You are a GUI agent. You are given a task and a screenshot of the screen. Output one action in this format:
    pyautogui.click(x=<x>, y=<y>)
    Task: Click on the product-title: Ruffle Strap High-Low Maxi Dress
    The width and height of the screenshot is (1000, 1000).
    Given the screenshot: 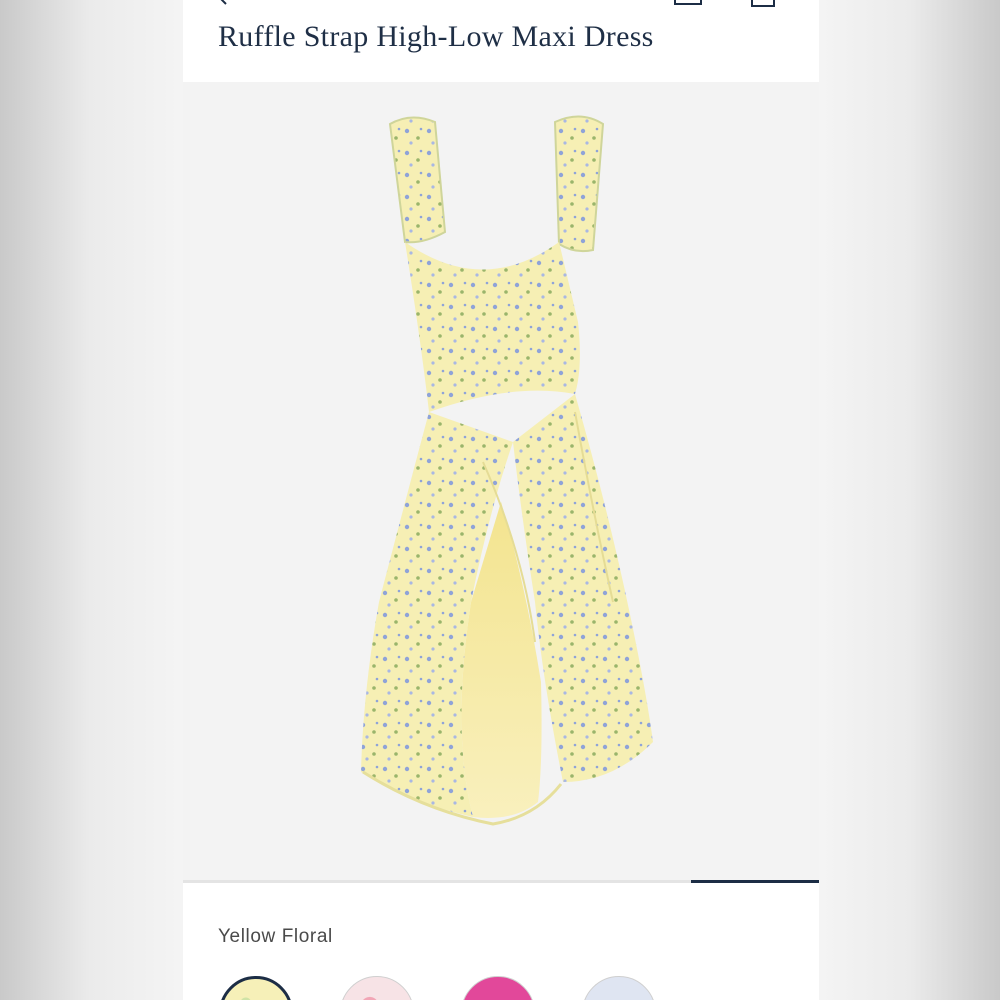 What is the action you would take?
    pyautogui.click(x=436, y=36)
    